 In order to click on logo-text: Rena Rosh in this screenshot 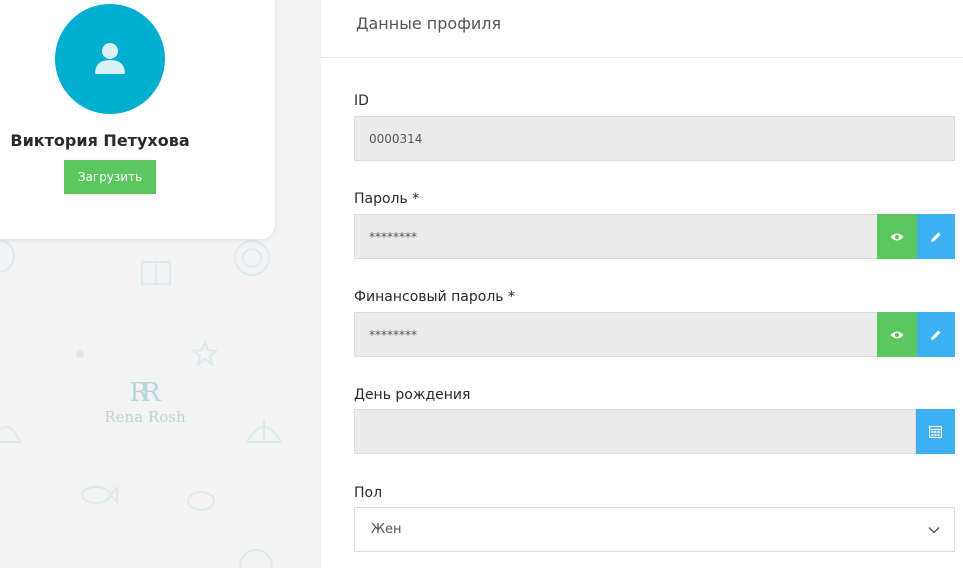, I will do `click(145, 417)`.